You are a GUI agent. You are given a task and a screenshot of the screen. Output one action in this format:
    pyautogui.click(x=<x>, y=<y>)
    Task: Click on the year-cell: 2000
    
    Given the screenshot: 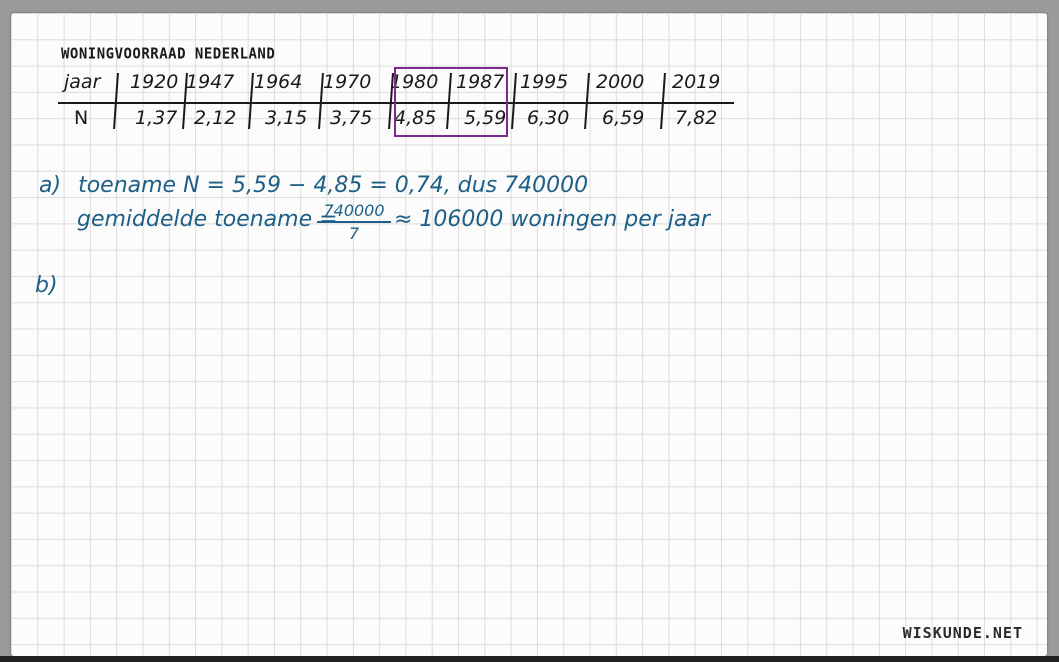 What is the action you would take?
    pyautogui.click(x=620, y=82)
    